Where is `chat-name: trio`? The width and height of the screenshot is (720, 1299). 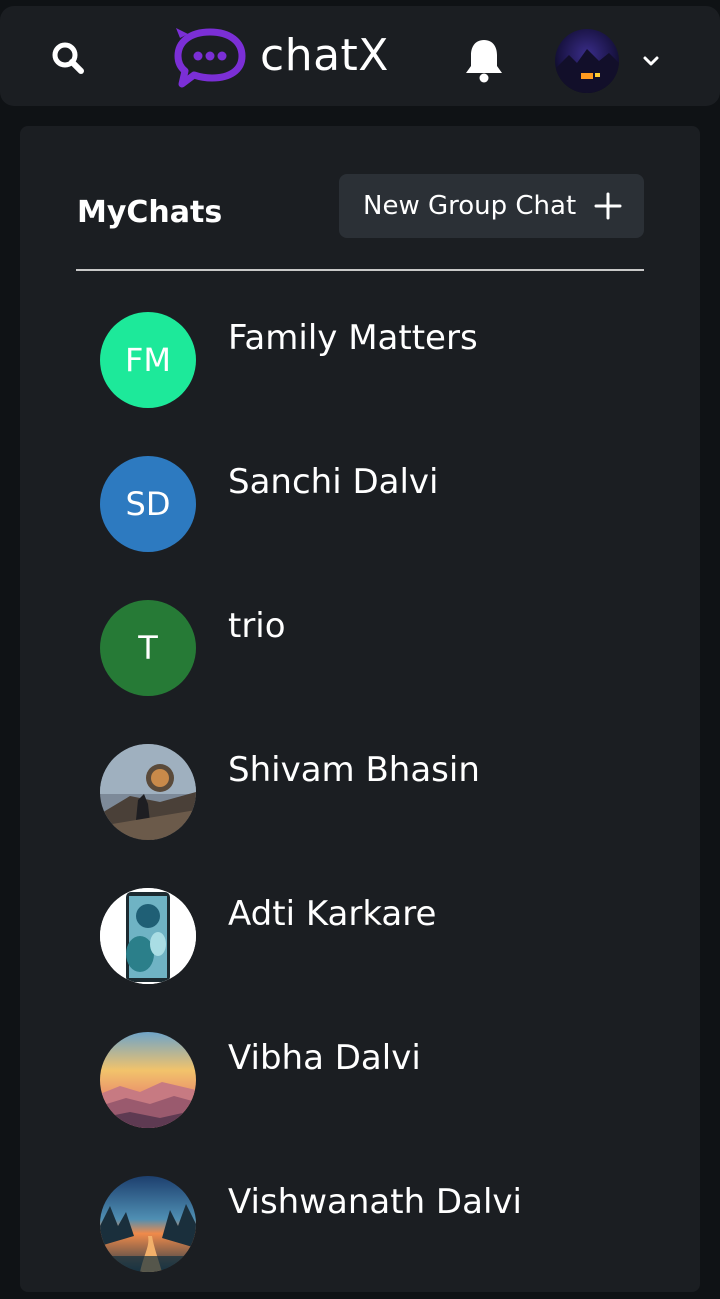 chat-name: trio is located at coordinates (257, 626).